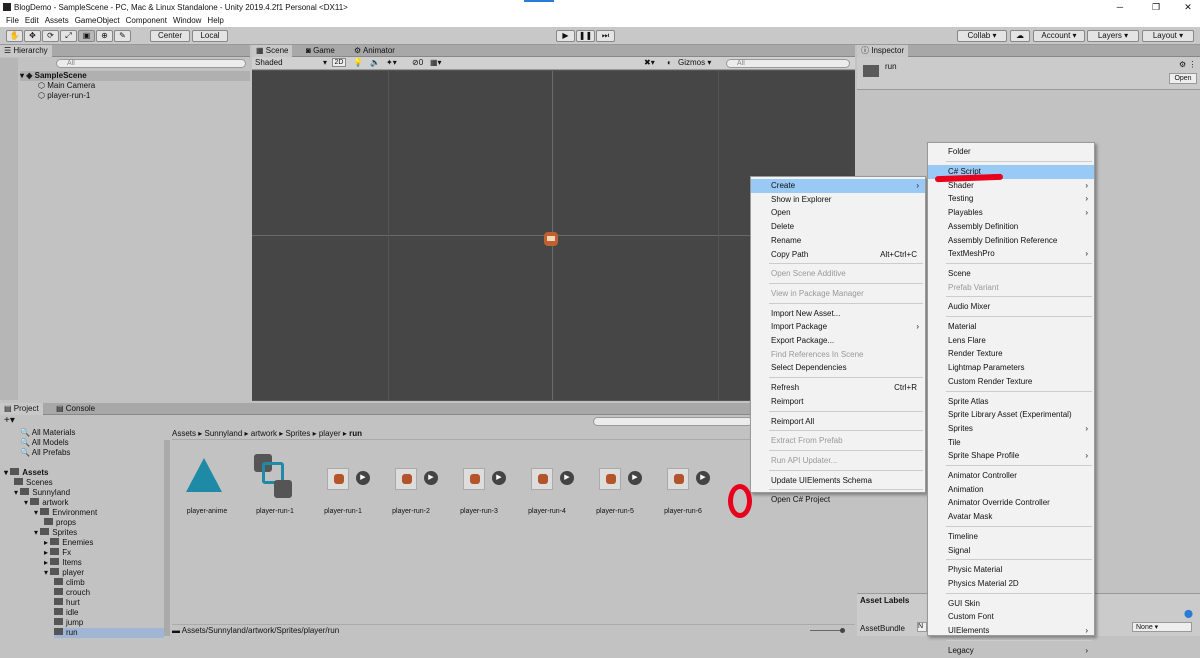 The height and width of the screenshot is (658, 1200). I want to click on hand-tool-icon: ✋, so click(14, 36).